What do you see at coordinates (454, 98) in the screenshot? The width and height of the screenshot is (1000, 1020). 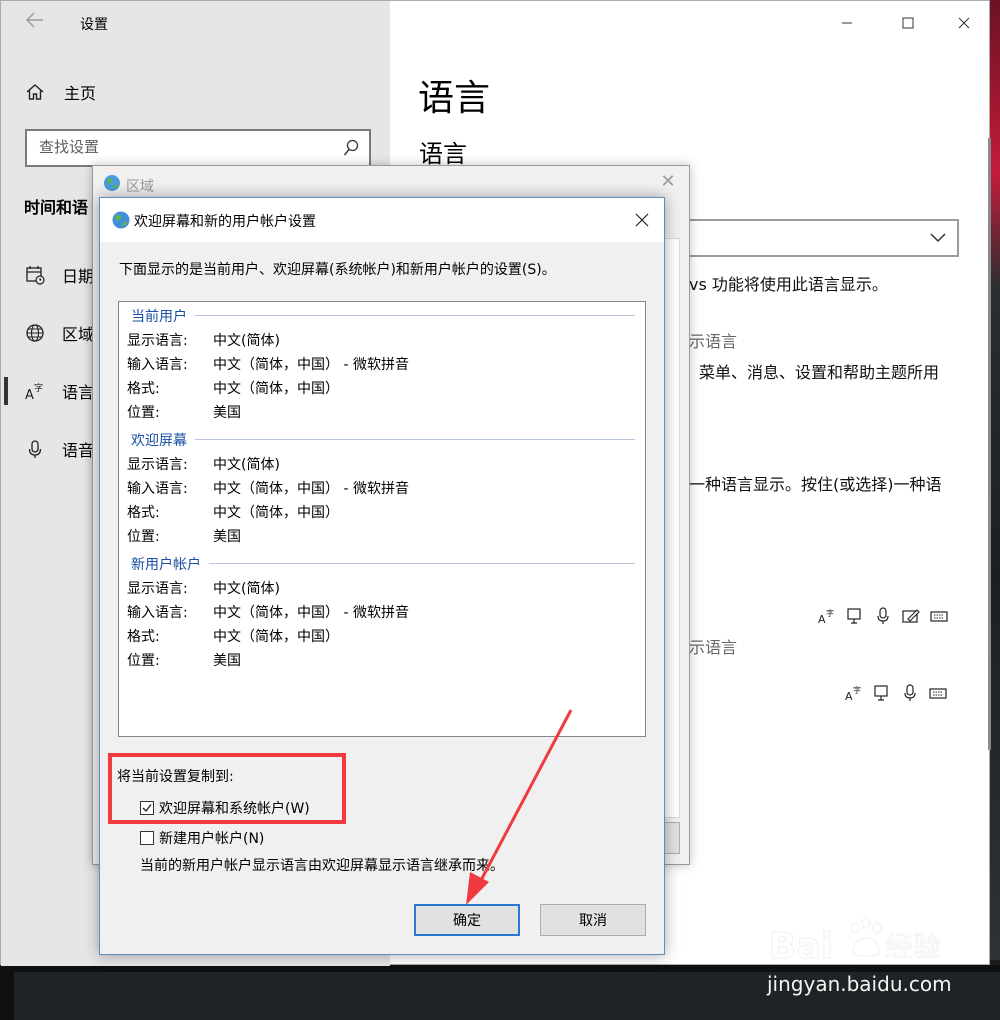 I see `page-title: 语言` at bounding box center [454, 98].